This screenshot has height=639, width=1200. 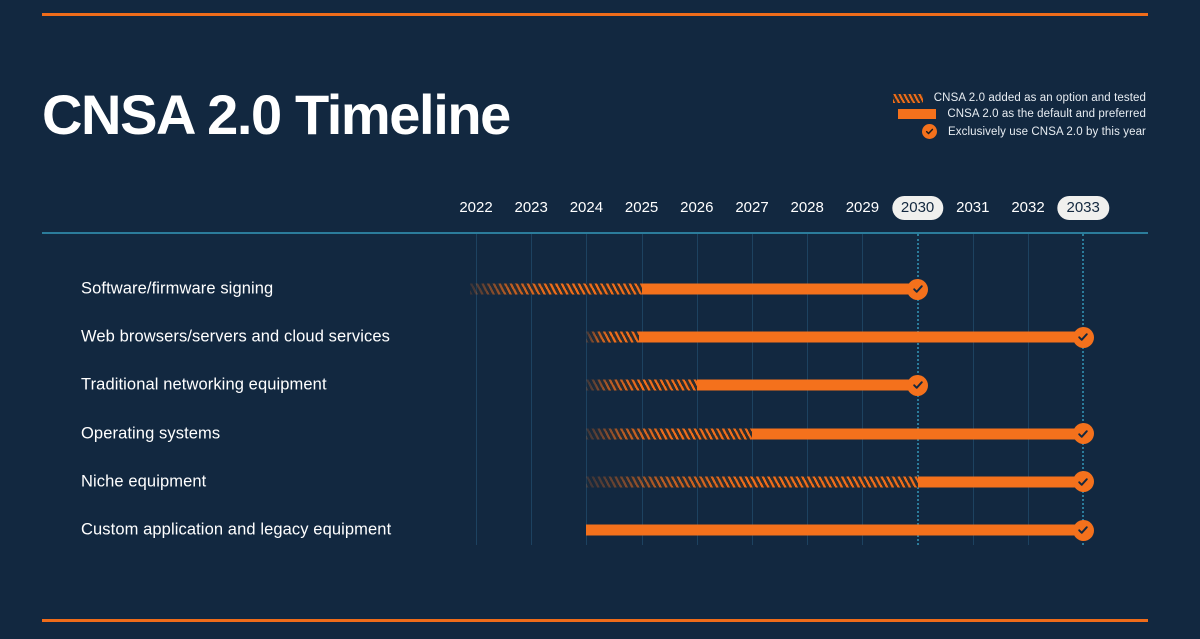 I want to click on year-tick-2025: 2025, so click(x=641, y=207).